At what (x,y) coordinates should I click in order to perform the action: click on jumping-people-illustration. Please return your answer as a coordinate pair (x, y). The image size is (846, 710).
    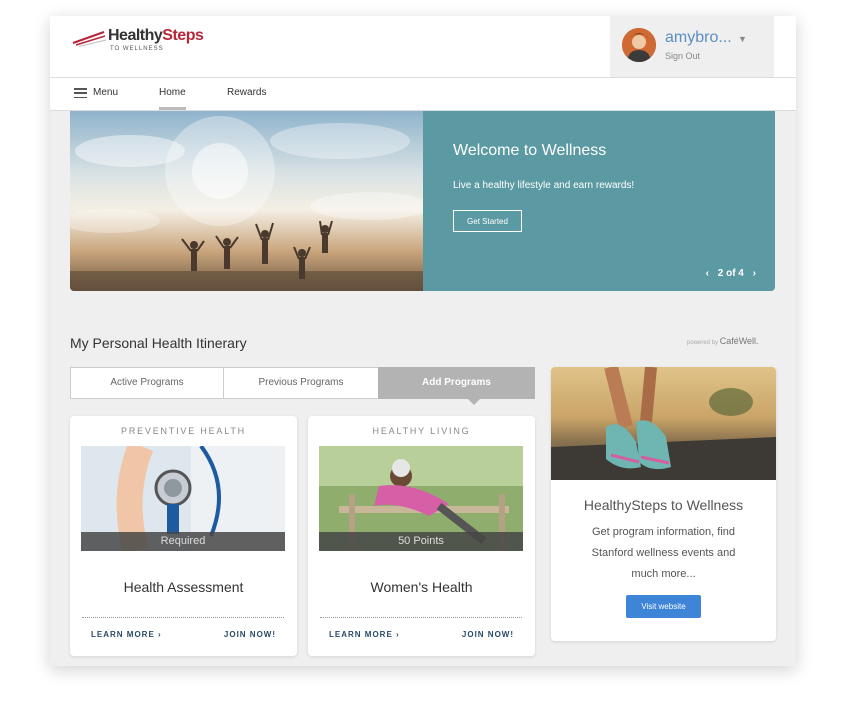
    Looking at the image, I should click on (250, 203).